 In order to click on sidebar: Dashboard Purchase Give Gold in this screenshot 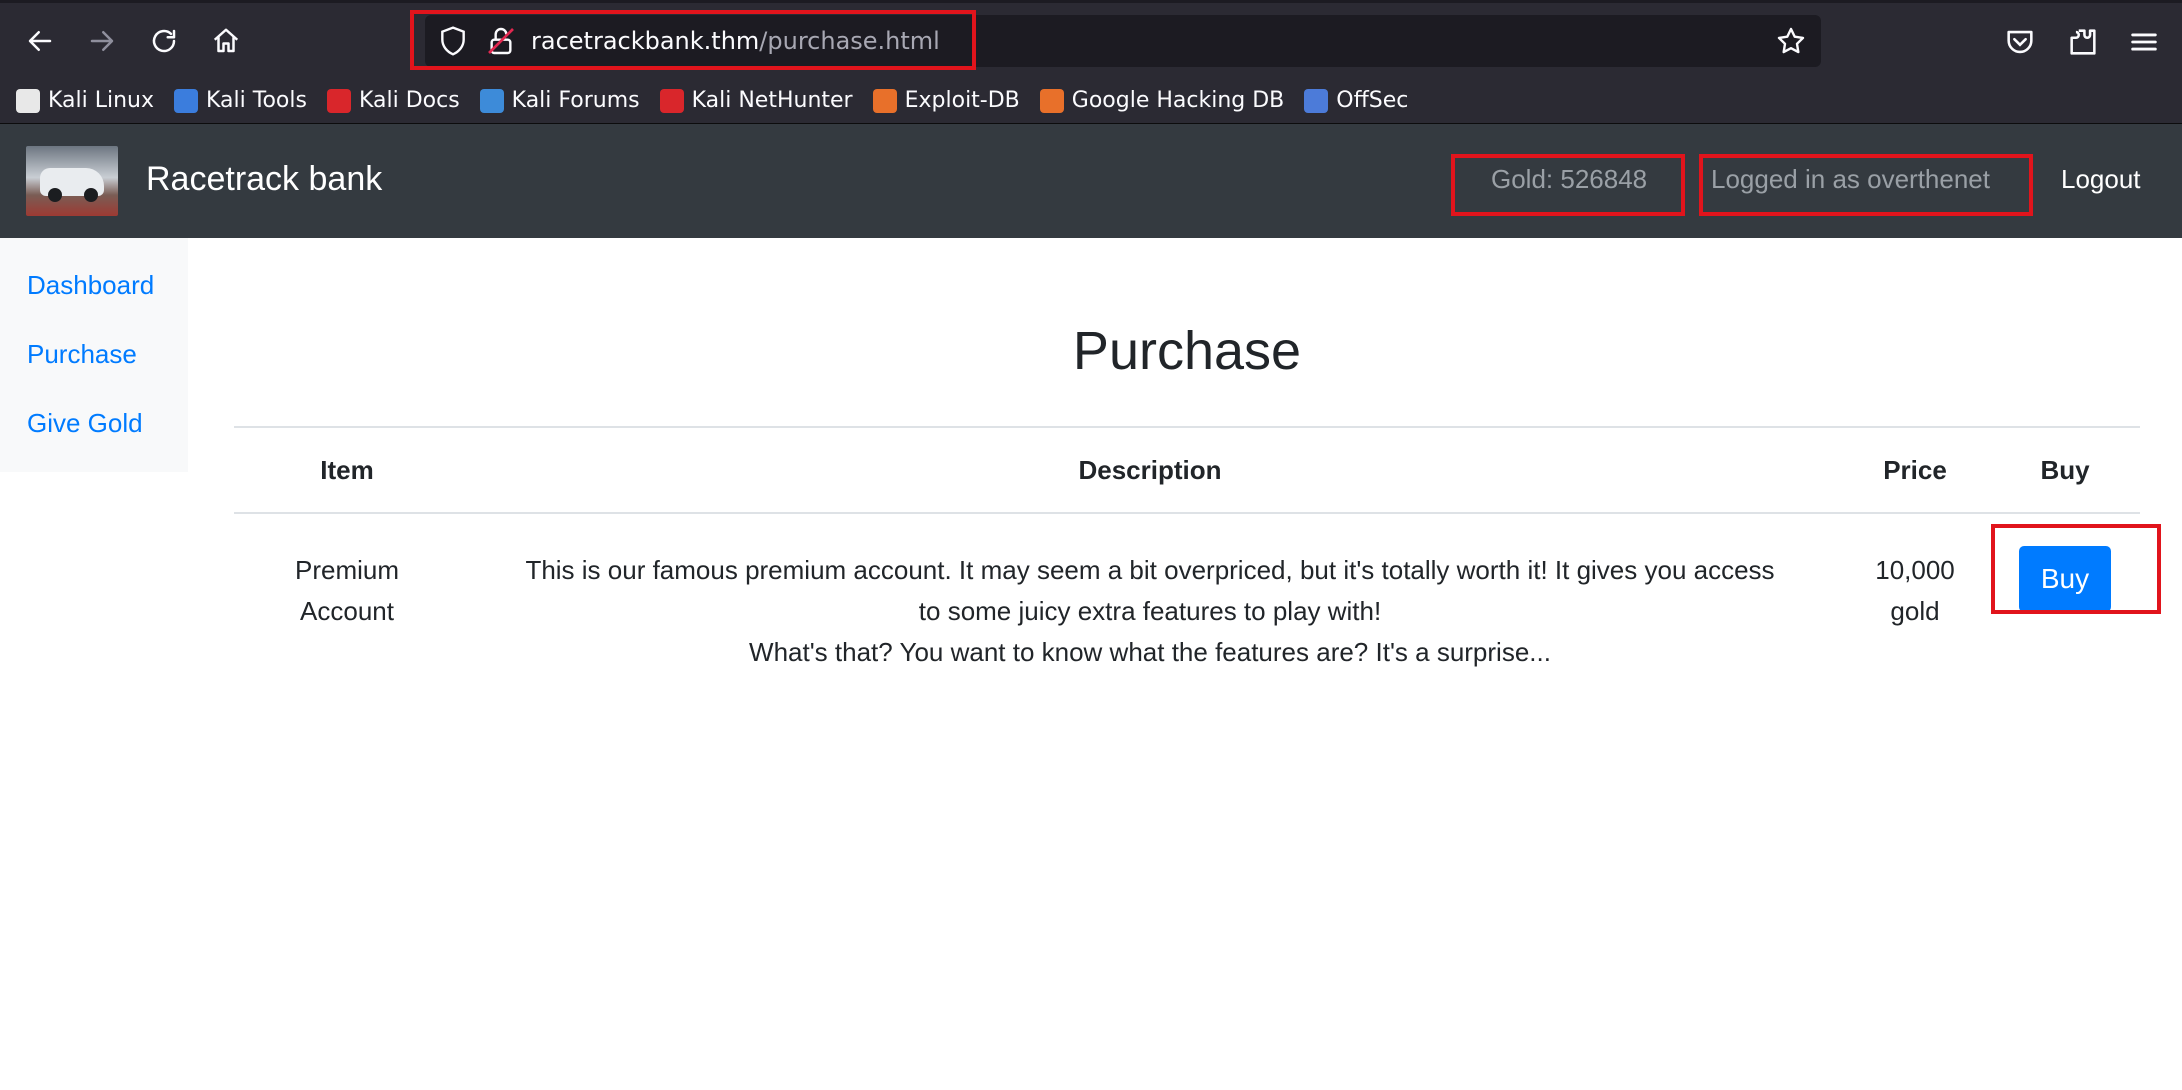, I will do `click(94, 355)`.